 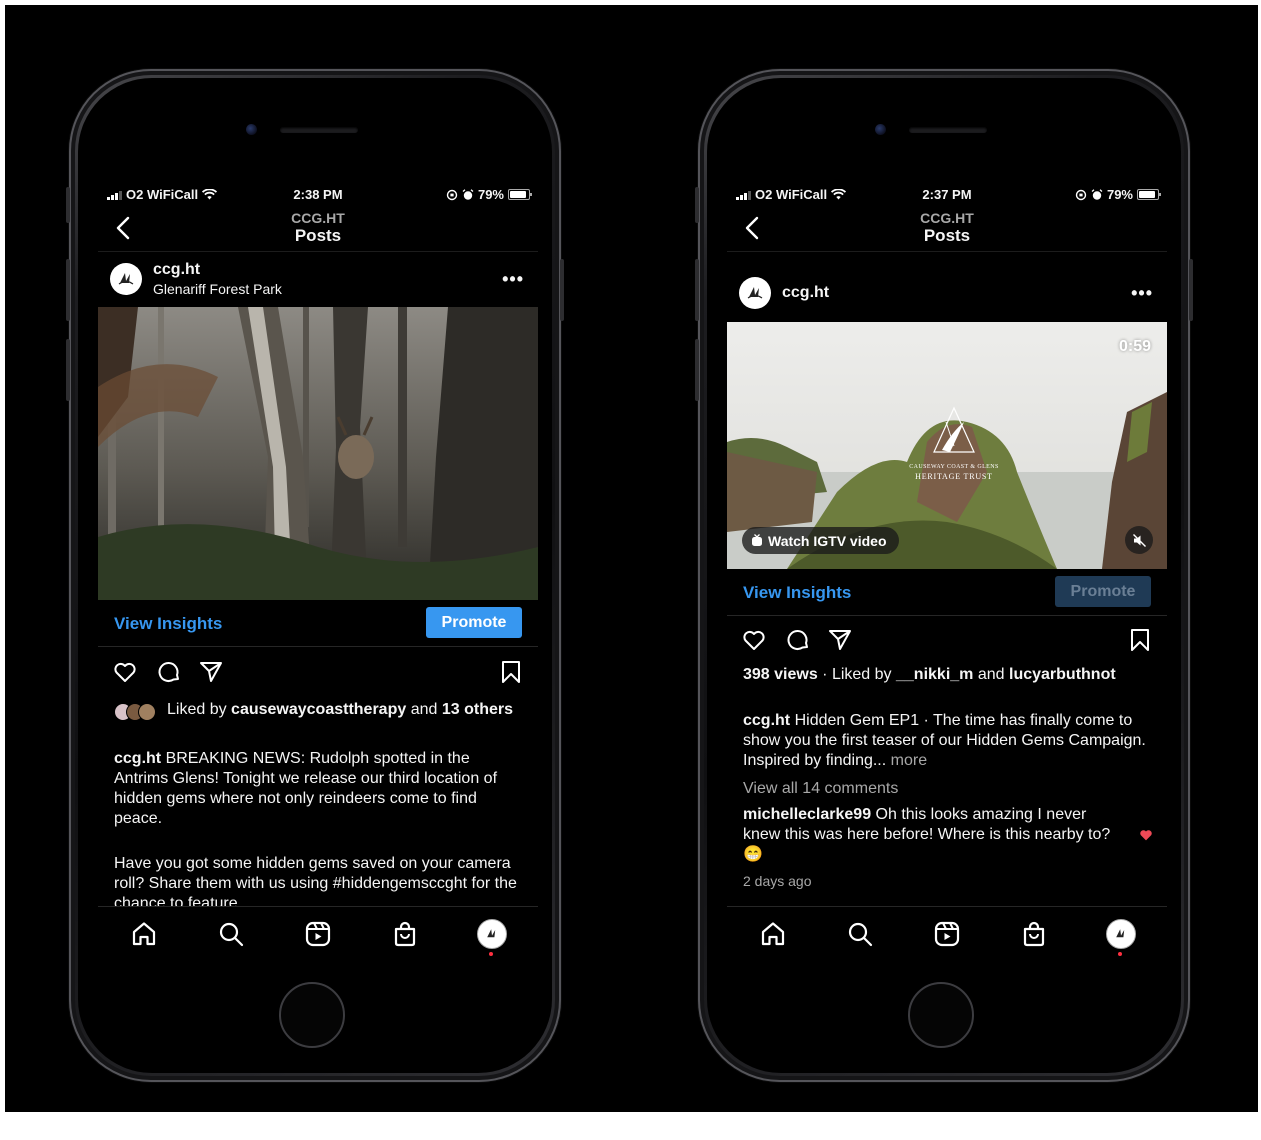 I want to click on speaker-muted-glyph, so click(x=1139, y=540).